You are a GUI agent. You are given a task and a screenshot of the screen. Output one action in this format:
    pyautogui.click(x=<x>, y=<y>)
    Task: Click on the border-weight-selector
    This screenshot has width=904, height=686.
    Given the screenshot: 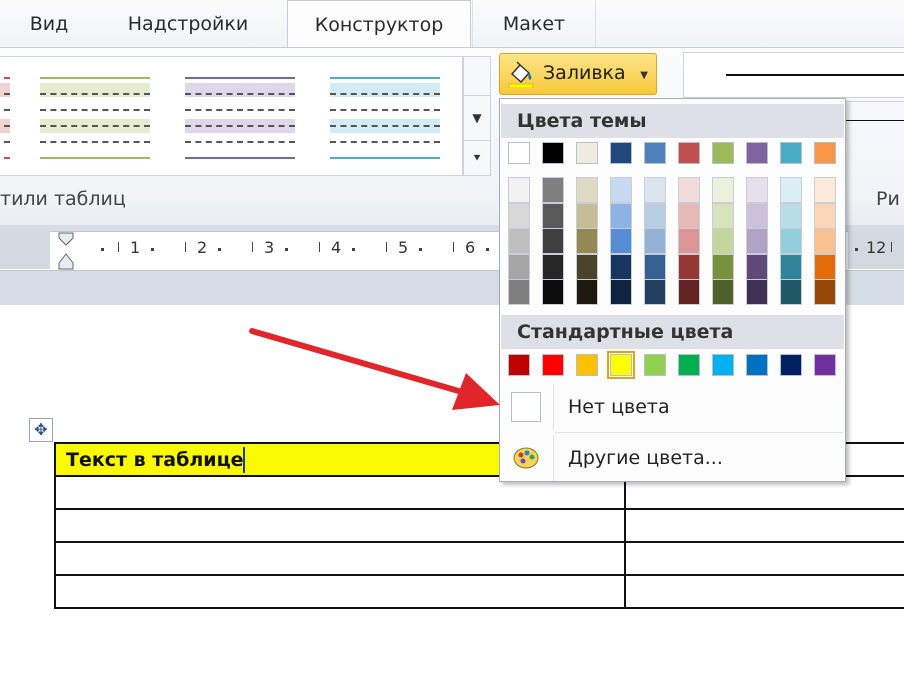 What is the action you would take?
    pyautogui.click(x=874, y=121)
    